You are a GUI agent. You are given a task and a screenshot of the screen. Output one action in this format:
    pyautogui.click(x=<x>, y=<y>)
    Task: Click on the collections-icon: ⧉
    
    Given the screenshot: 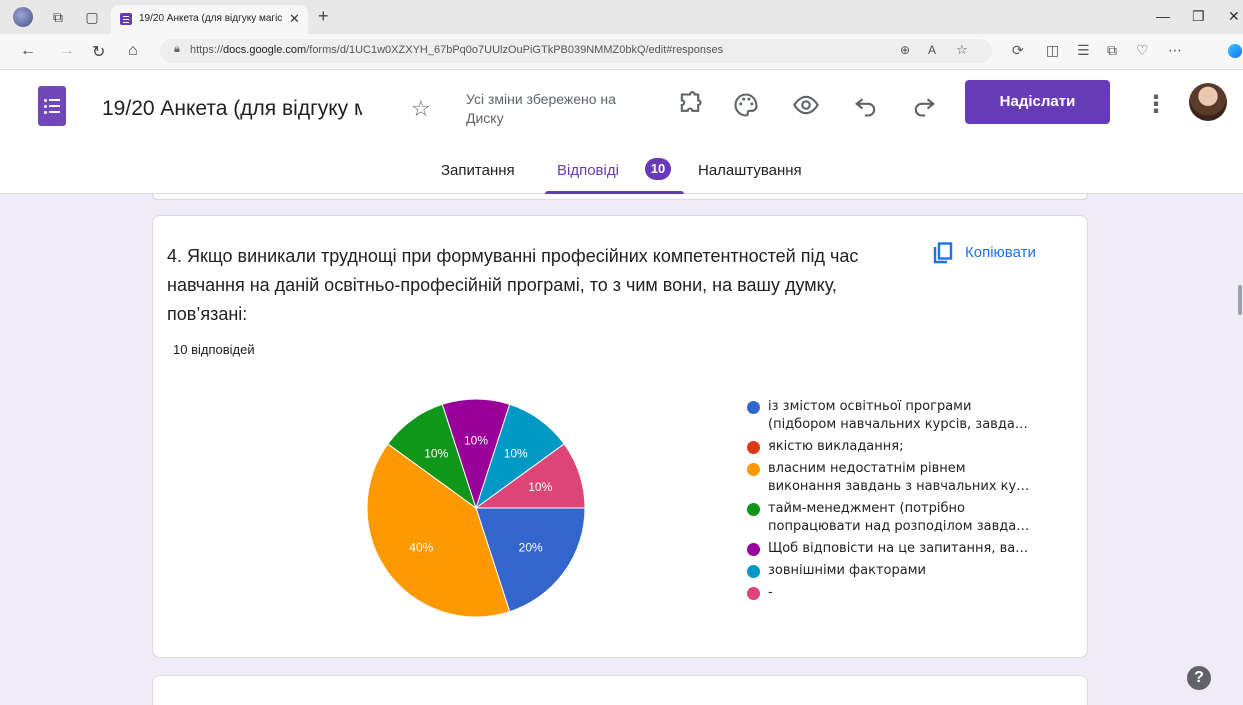 What is the action you would take?
    pyautogui.click(x=1112, y=50)
    